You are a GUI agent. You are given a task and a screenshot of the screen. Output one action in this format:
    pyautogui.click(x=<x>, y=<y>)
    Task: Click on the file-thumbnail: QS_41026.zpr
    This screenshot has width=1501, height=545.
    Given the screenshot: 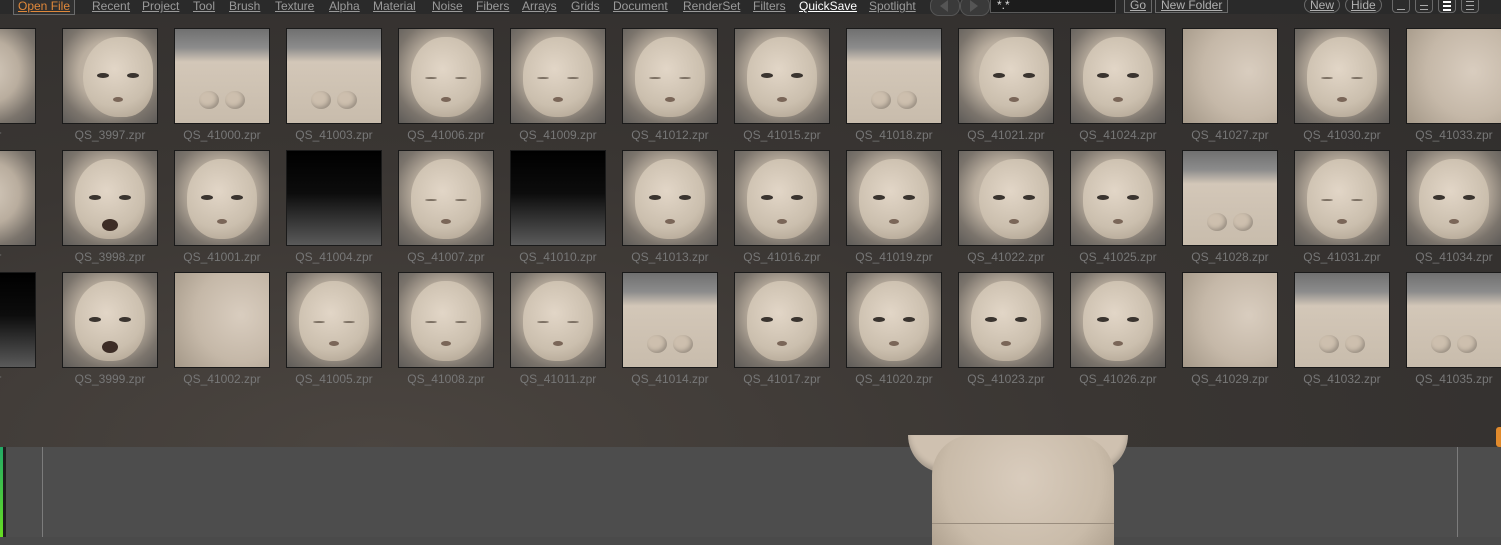 What is the action you would take?
    pyautogui.click(x=1120, y=332)
    